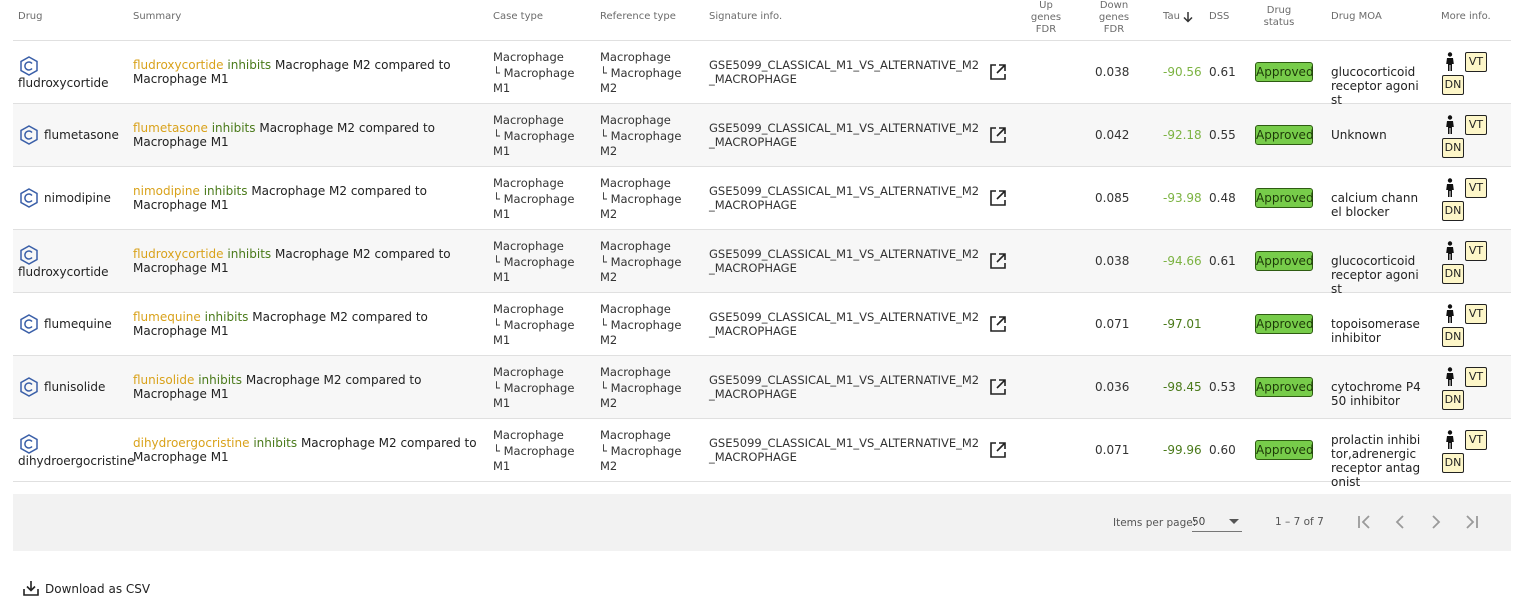  I want to click on summary-drug: dihydroergocristine, so click(191, 443).